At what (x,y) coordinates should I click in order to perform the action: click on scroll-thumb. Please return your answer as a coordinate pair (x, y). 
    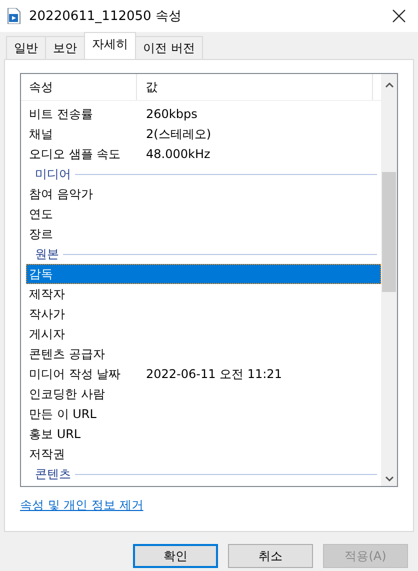
    Looking at the image, I should click on (389, 232).